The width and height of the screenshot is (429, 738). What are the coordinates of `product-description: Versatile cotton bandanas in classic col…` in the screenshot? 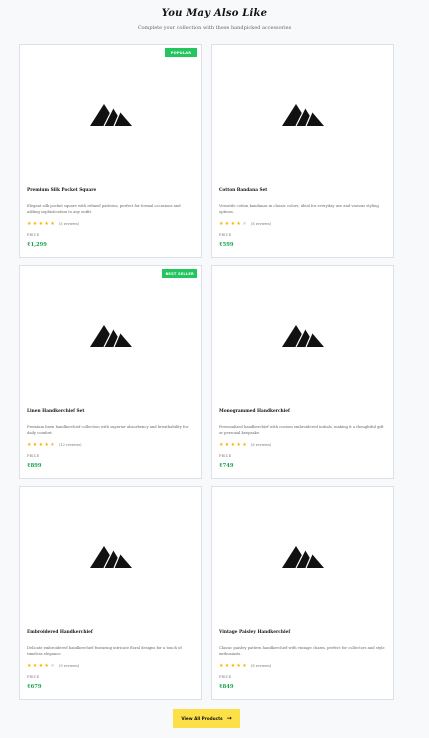 It's located at (299, 209).